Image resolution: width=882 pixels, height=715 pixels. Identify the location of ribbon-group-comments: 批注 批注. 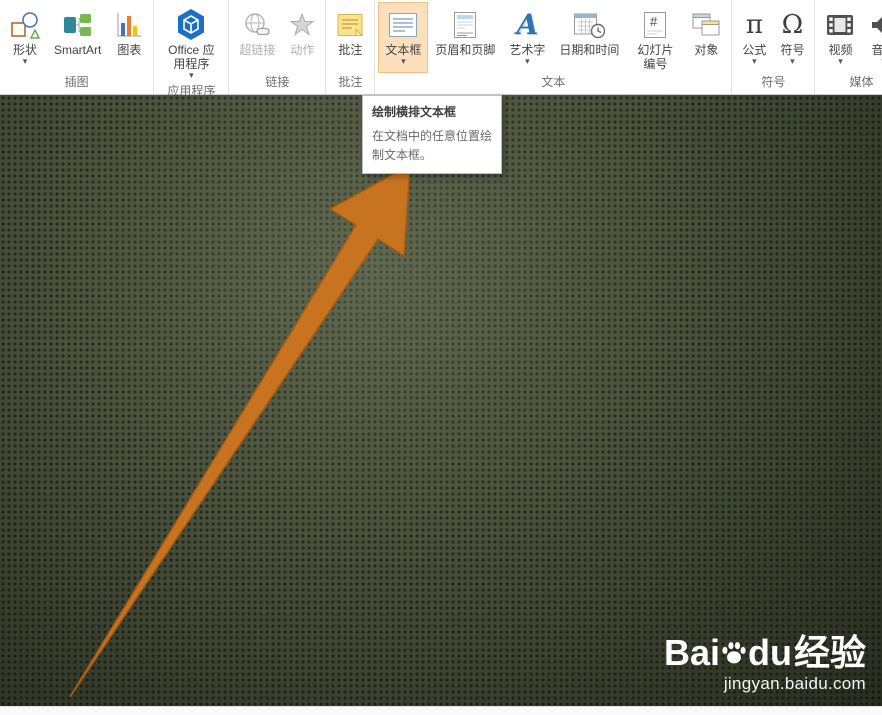
(351, 47).